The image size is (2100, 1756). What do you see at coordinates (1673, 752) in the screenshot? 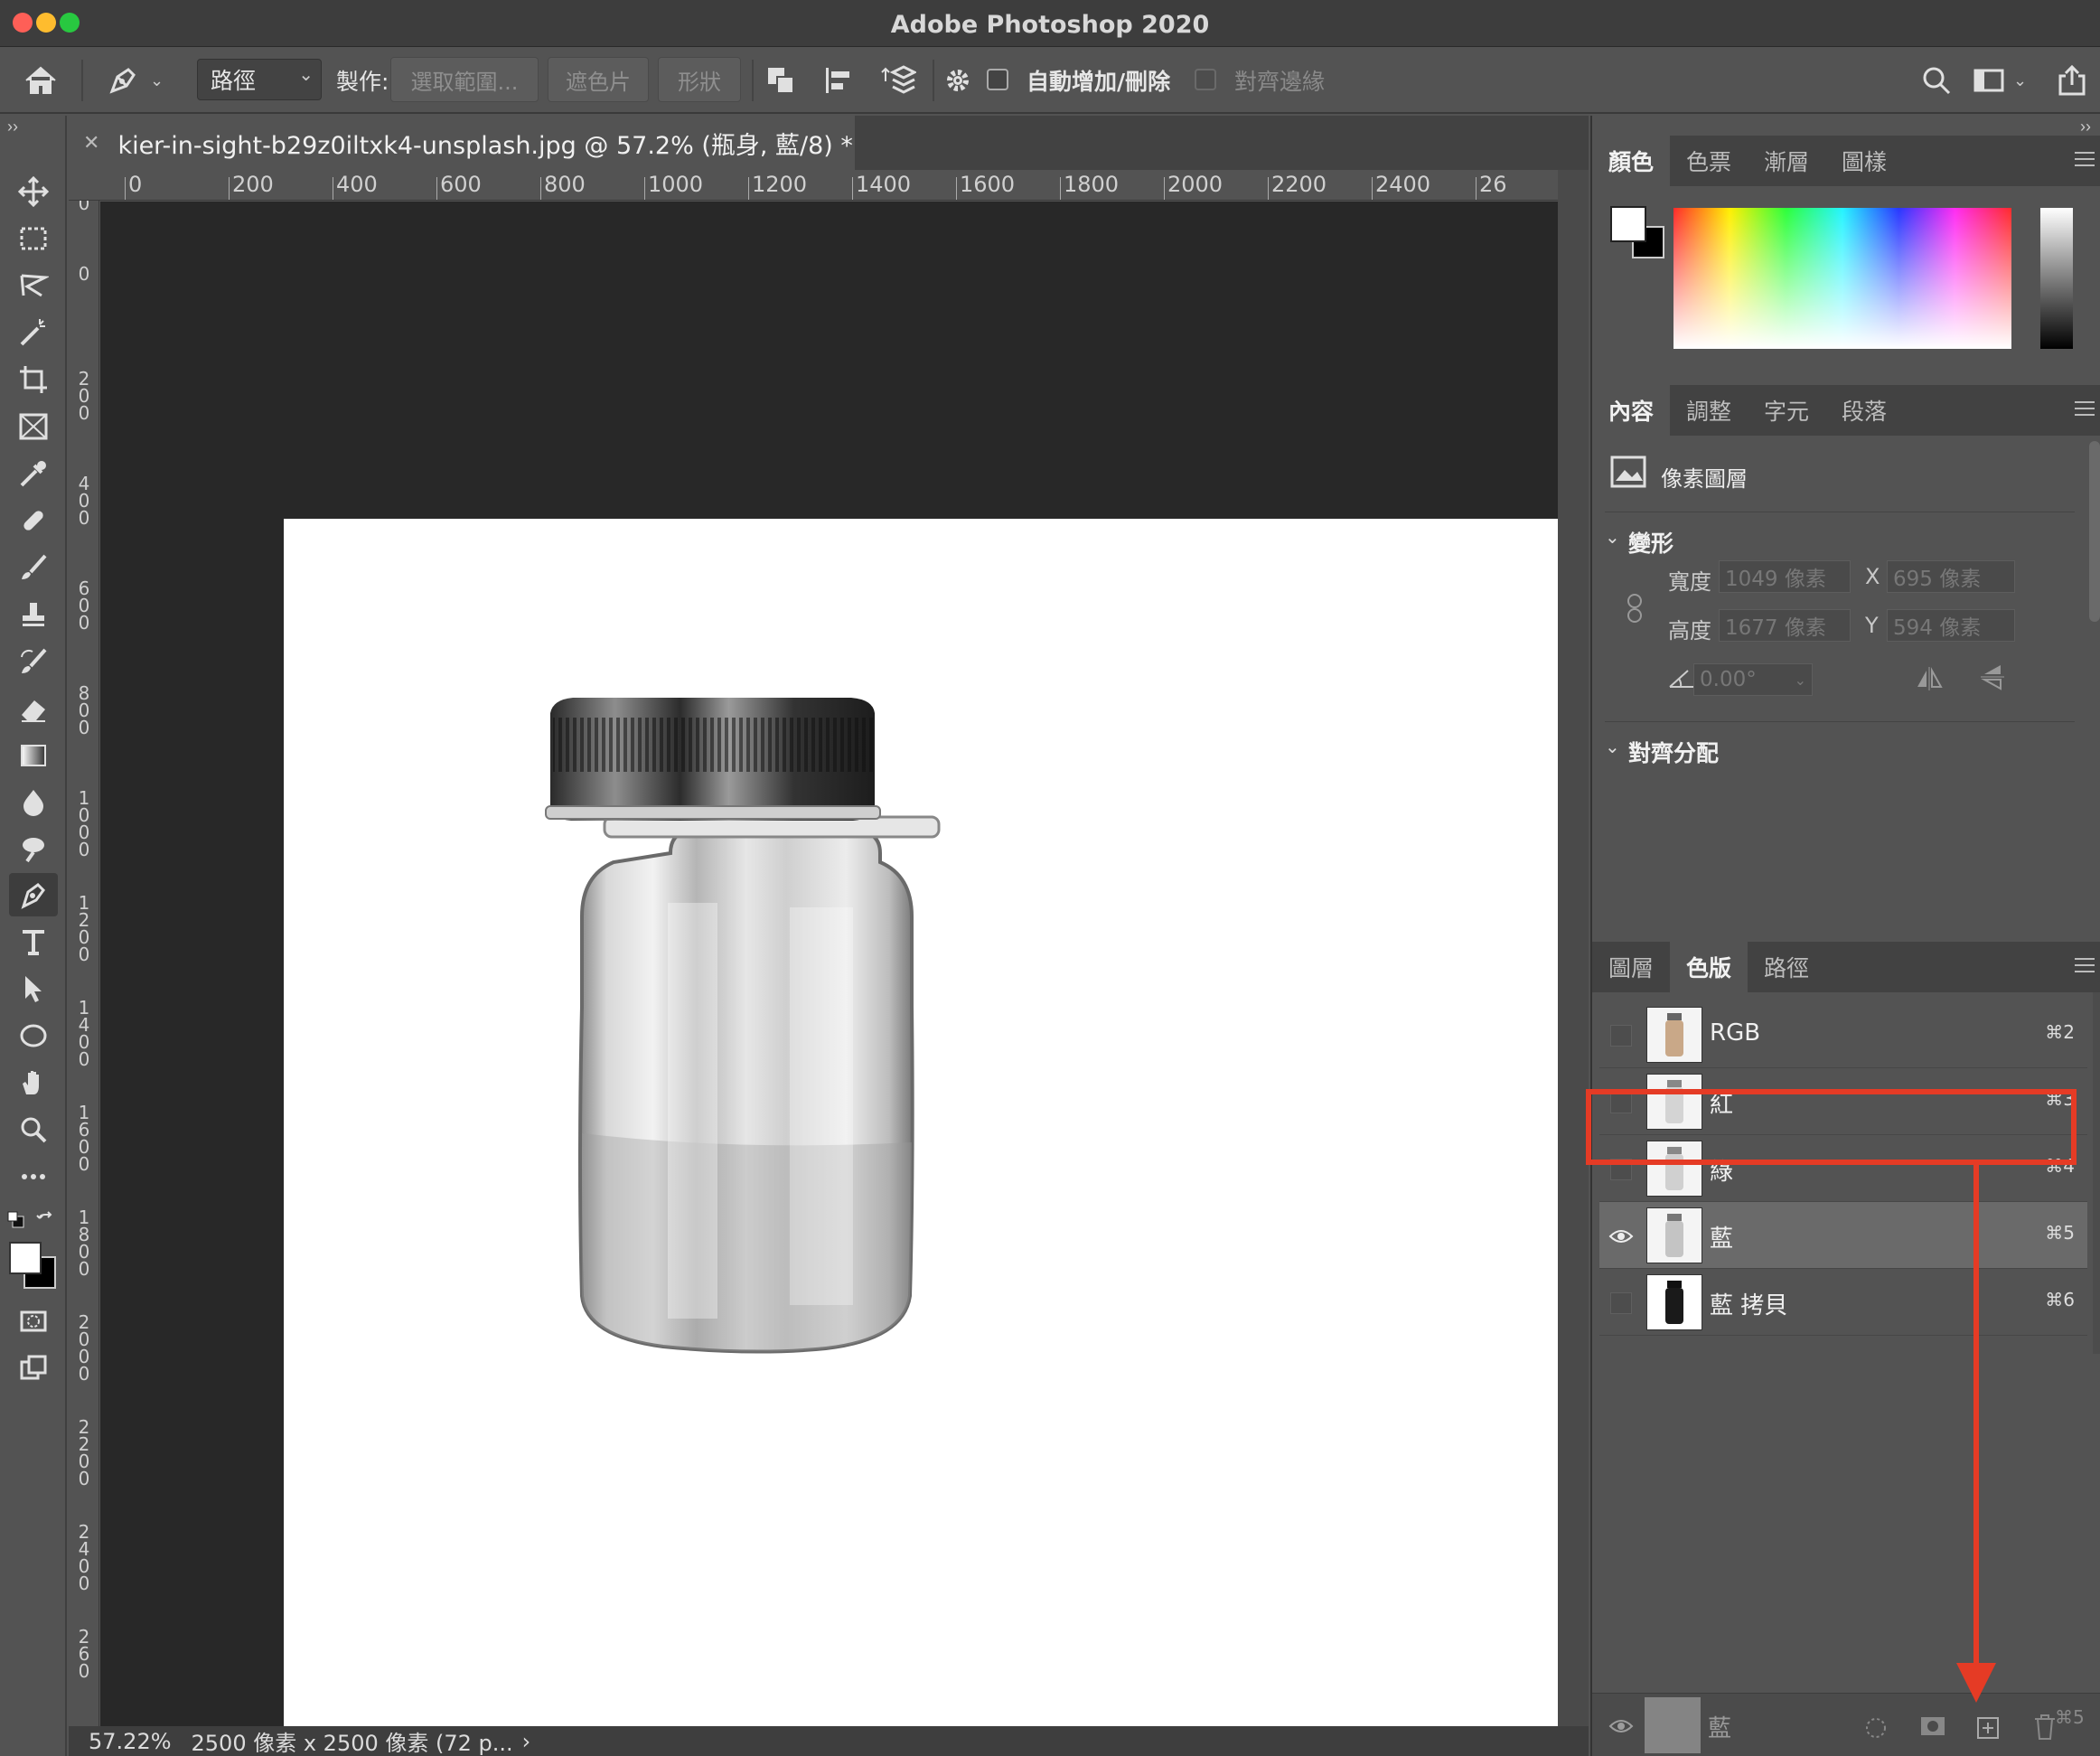
I see `align-distribute-heading: 對齊分配` at bounding box center [1673, 752].